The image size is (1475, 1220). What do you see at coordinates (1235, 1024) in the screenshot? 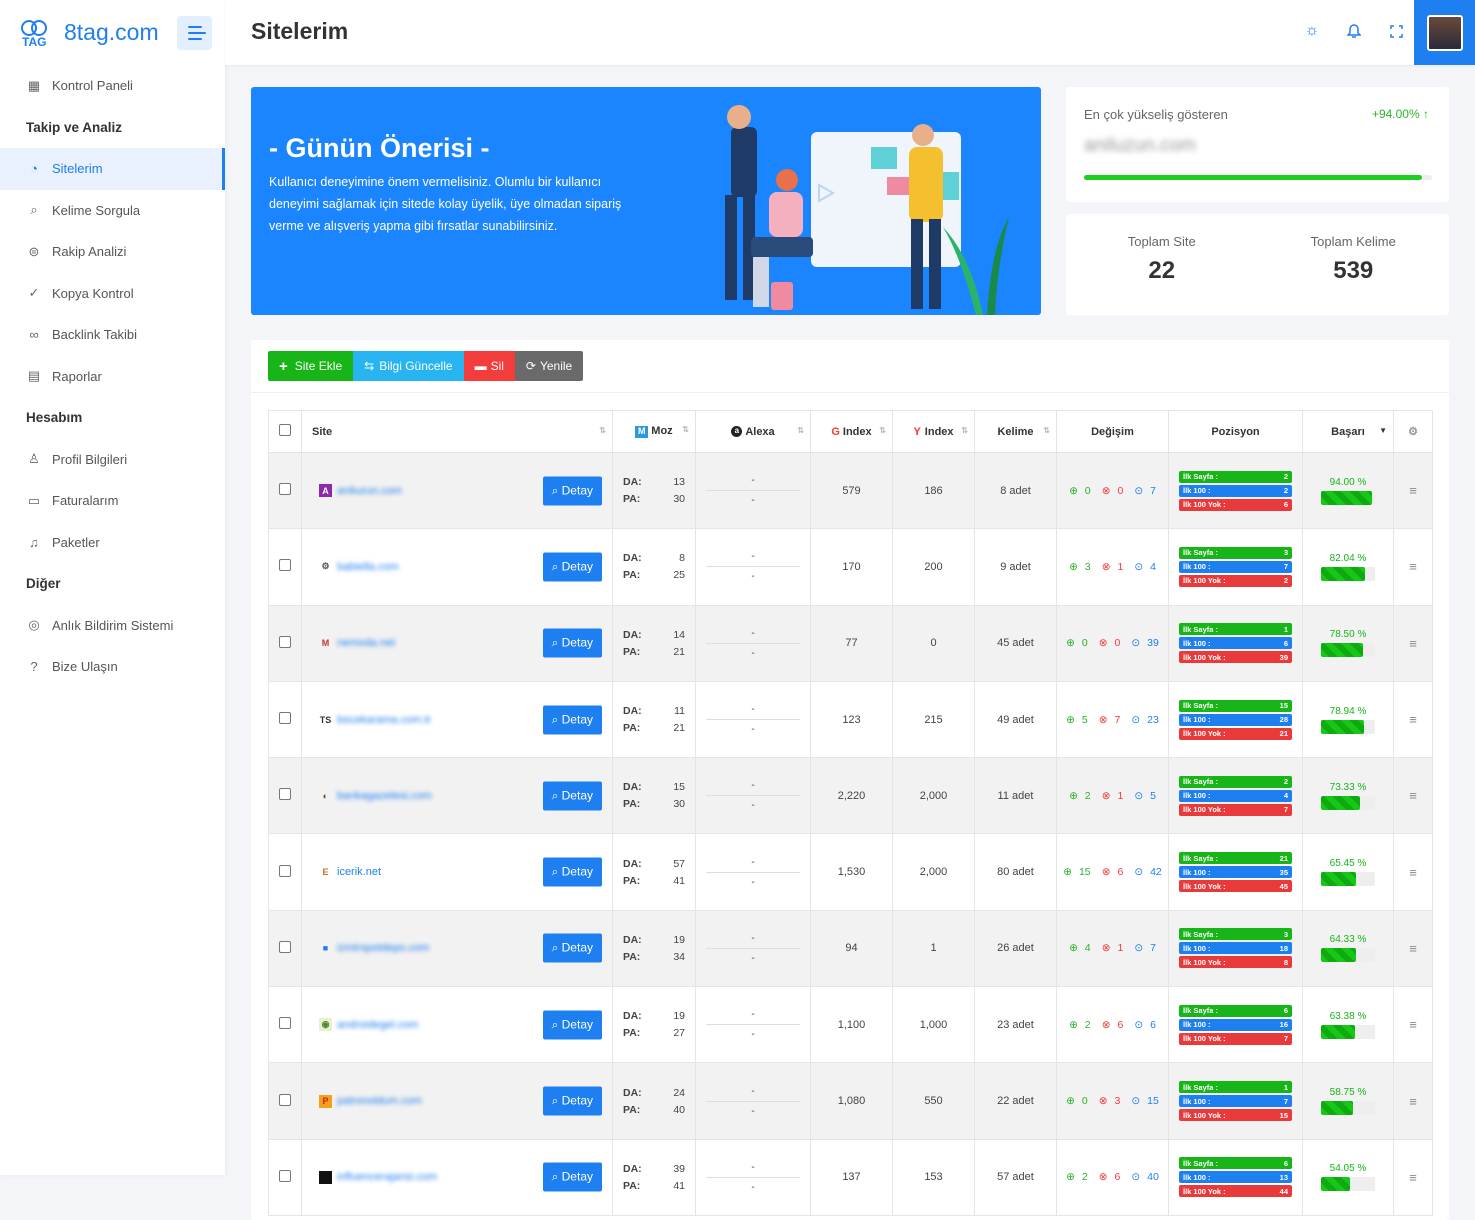
I see `top-100-badge: İlk 100 :16` at bounding box center [1235, 1024].